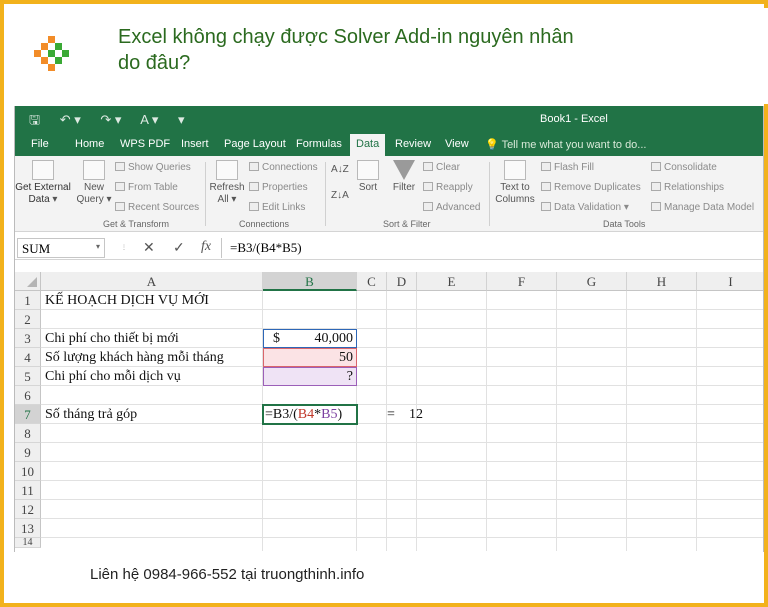 The width and height of the screenshot is (768, 607). I want to click on sort-z-a-icon: Z↓A, so click(340, 195).